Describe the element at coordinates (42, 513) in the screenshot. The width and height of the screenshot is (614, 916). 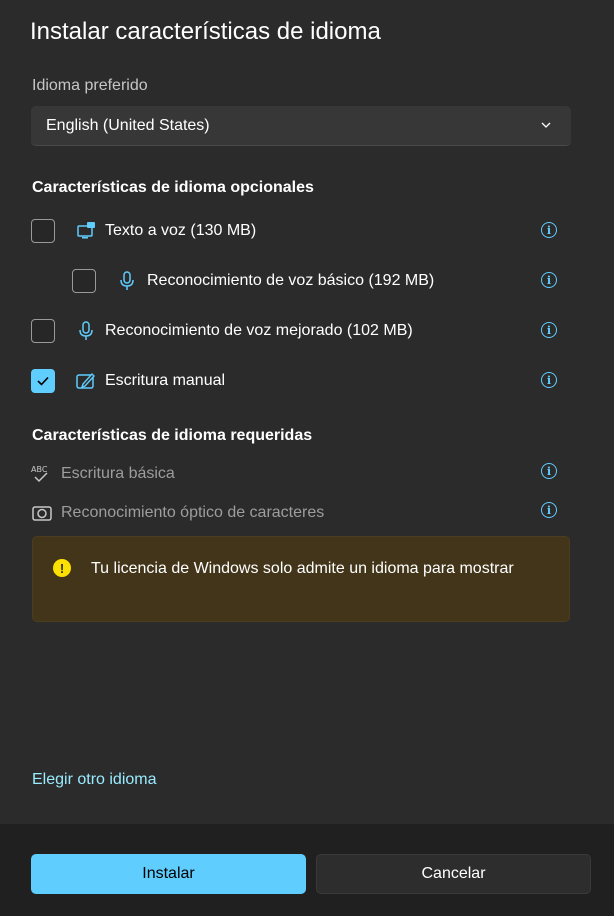
I see `camera-icon` at that location.